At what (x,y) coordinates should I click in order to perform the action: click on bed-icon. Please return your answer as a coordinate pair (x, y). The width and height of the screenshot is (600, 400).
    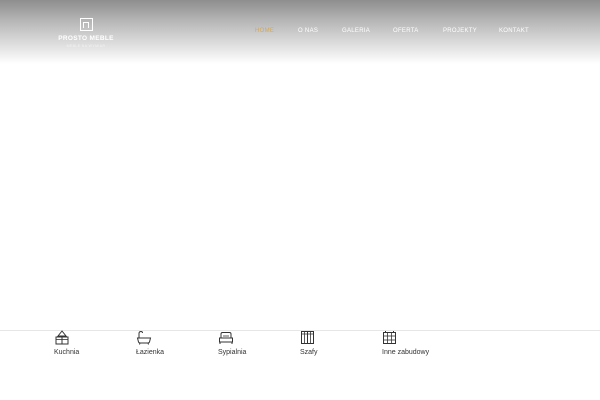
    Looking at the image, I should click on (226, 338).